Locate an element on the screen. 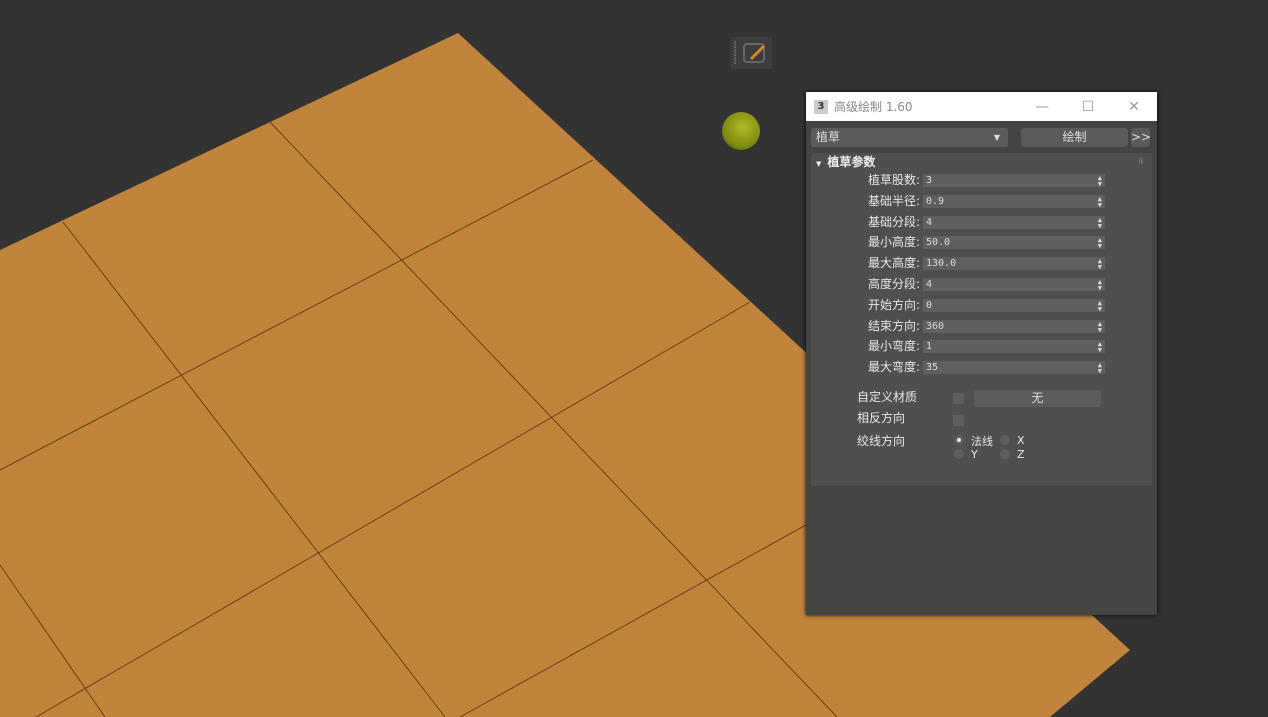  param-label: 最大弯度: is located at coordinates (893, 367).